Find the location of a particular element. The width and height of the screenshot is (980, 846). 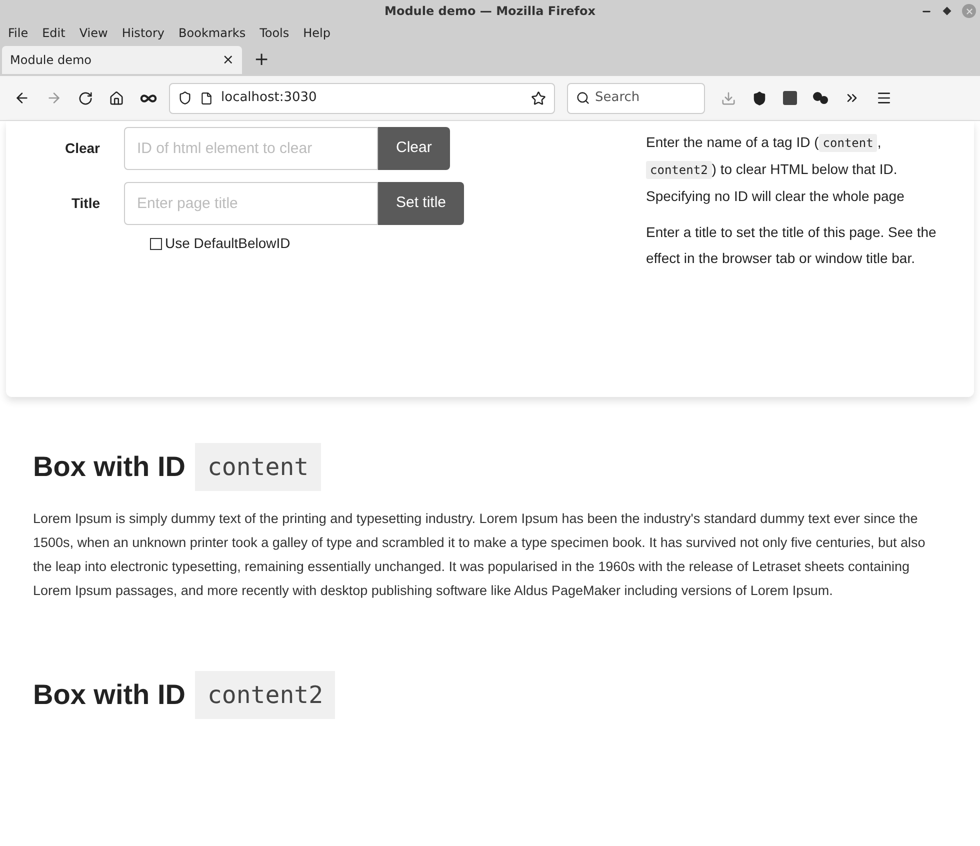

action-button: Clear is located at coordinates (414, 148).